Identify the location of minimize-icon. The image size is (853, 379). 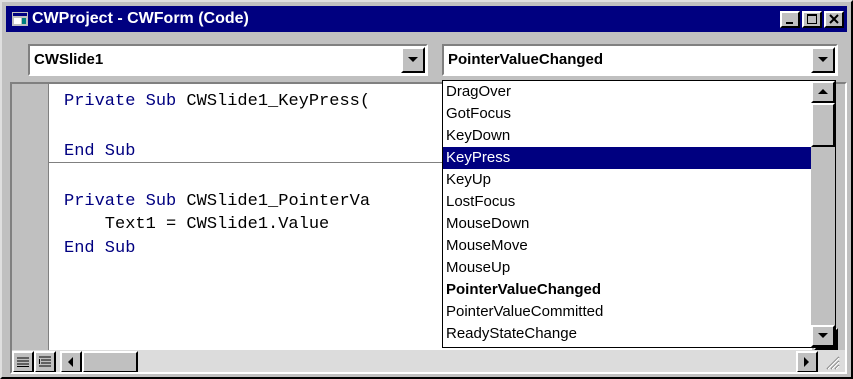
(789, 23).